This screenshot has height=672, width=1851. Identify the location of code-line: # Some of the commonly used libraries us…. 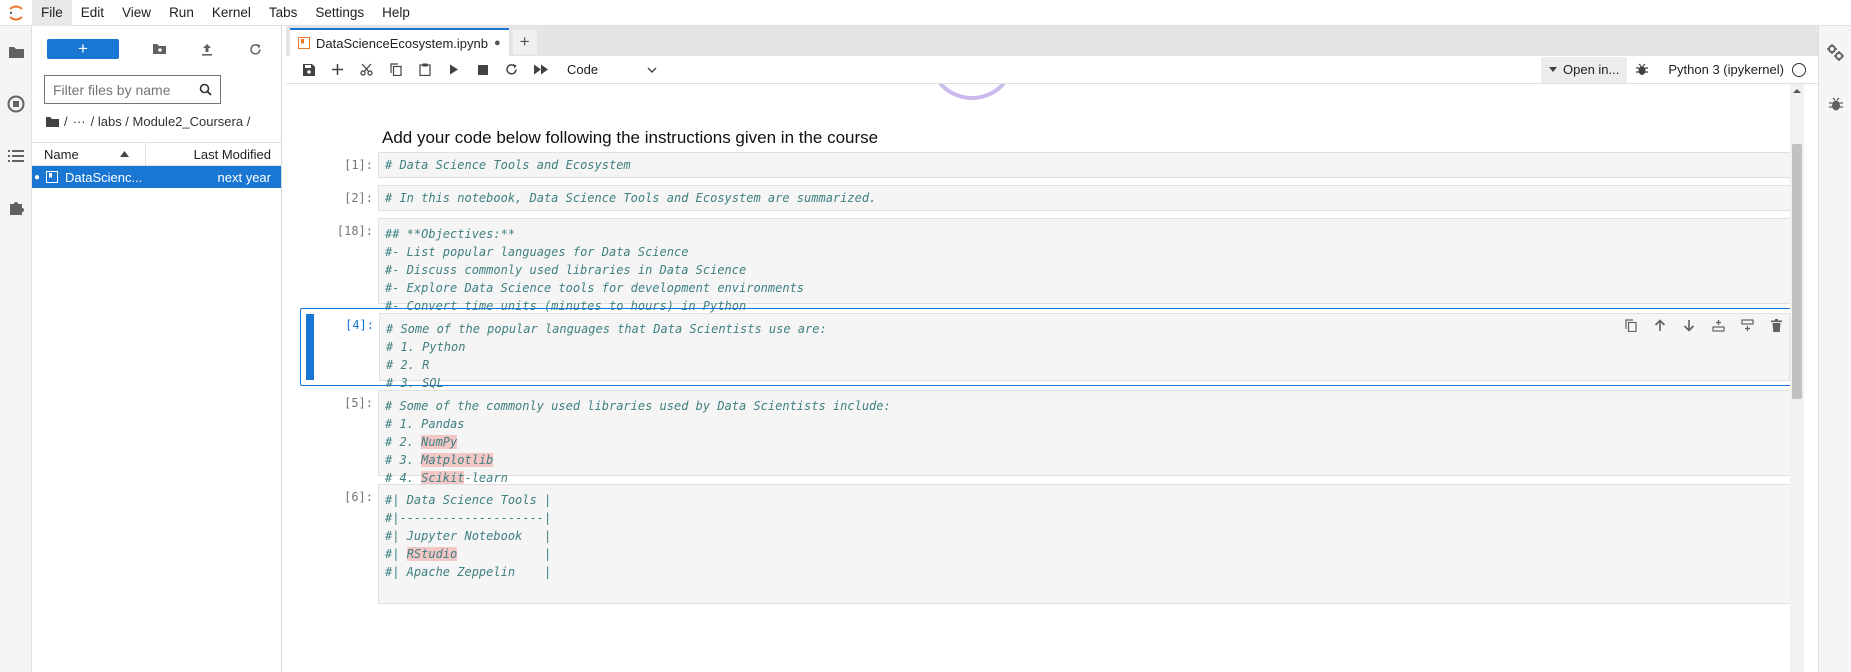
(638, 406).